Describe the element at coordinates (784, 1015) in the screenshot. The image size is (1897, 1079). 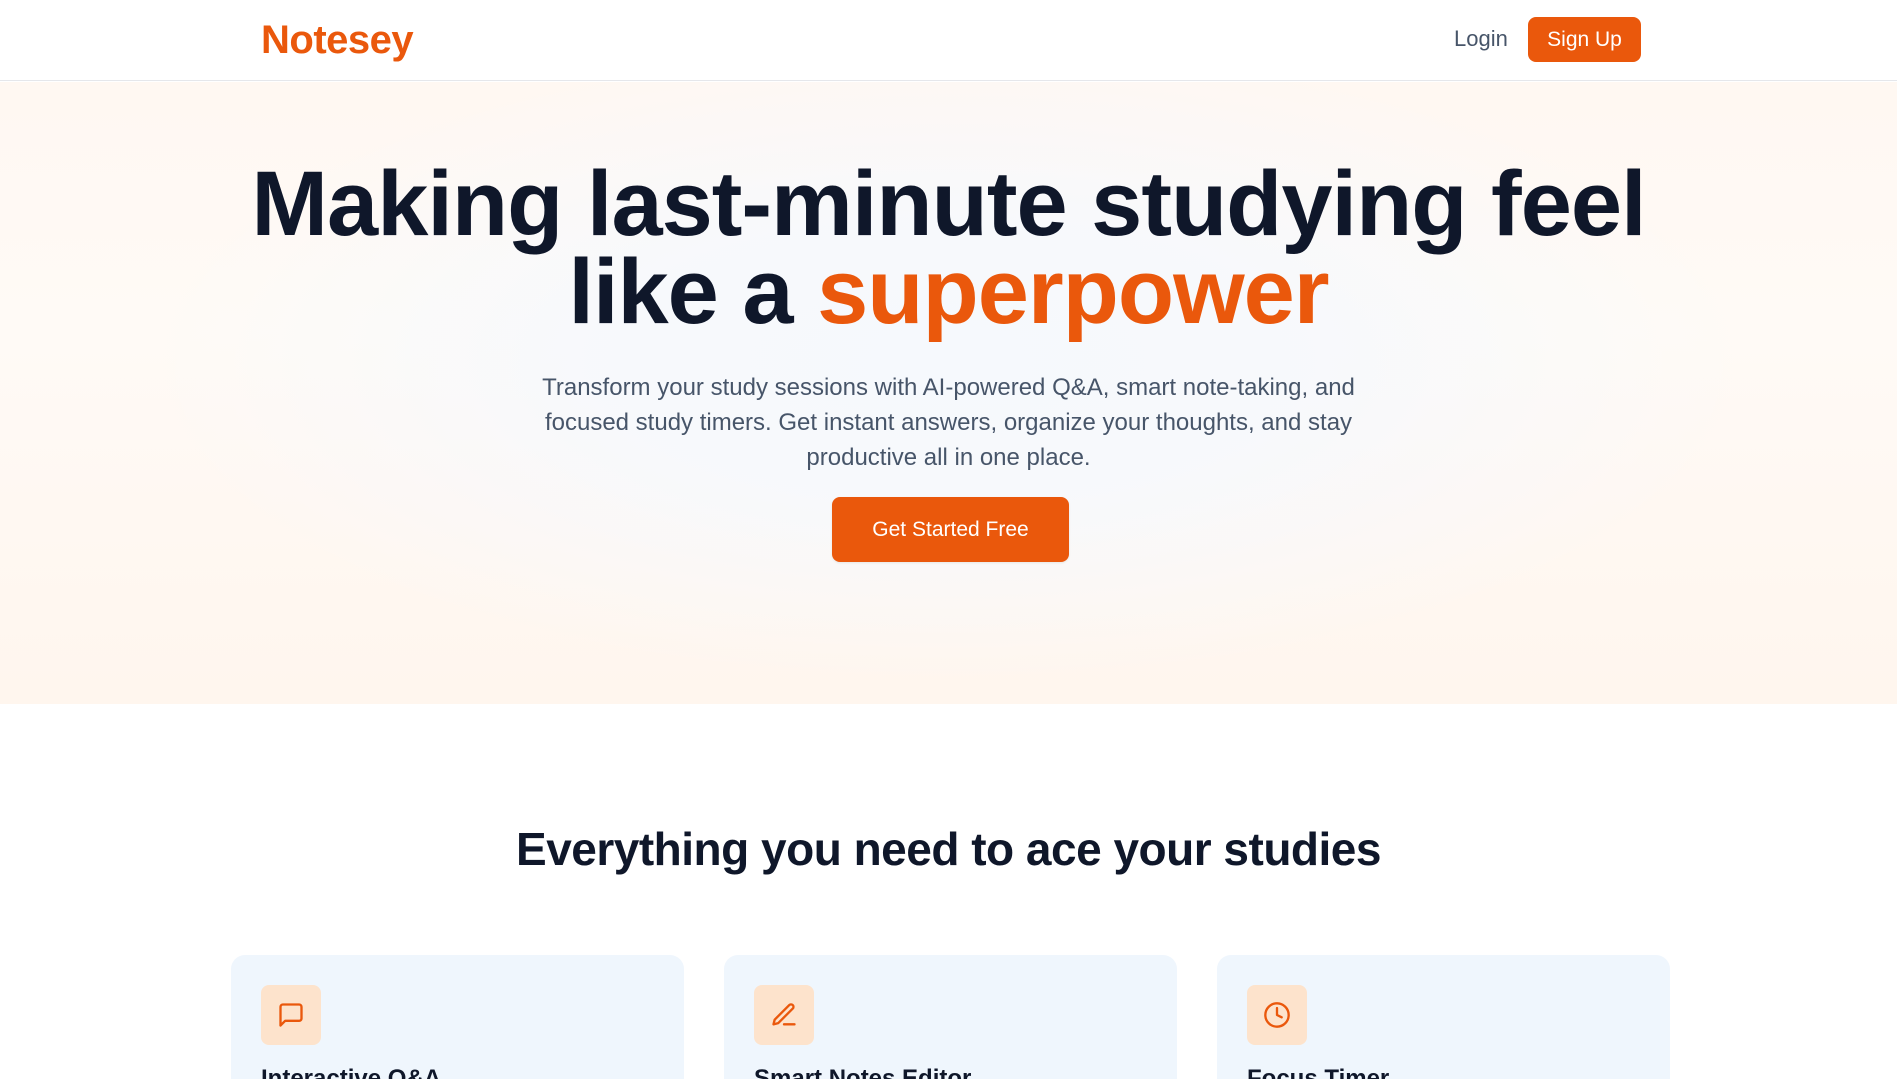
I see `pencil-icon` at that location.